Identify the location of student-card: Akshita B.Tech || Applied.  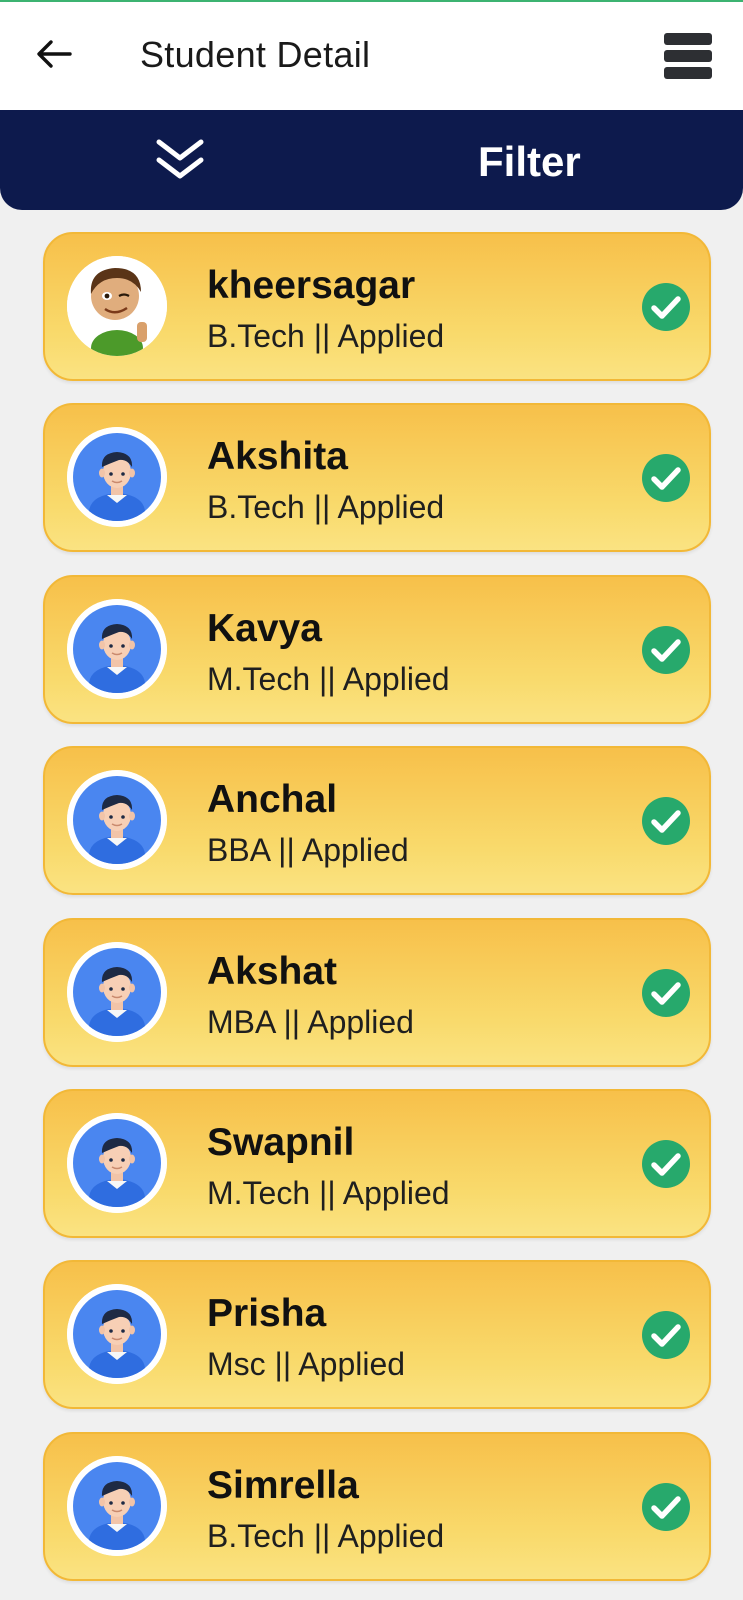
(377, 477).